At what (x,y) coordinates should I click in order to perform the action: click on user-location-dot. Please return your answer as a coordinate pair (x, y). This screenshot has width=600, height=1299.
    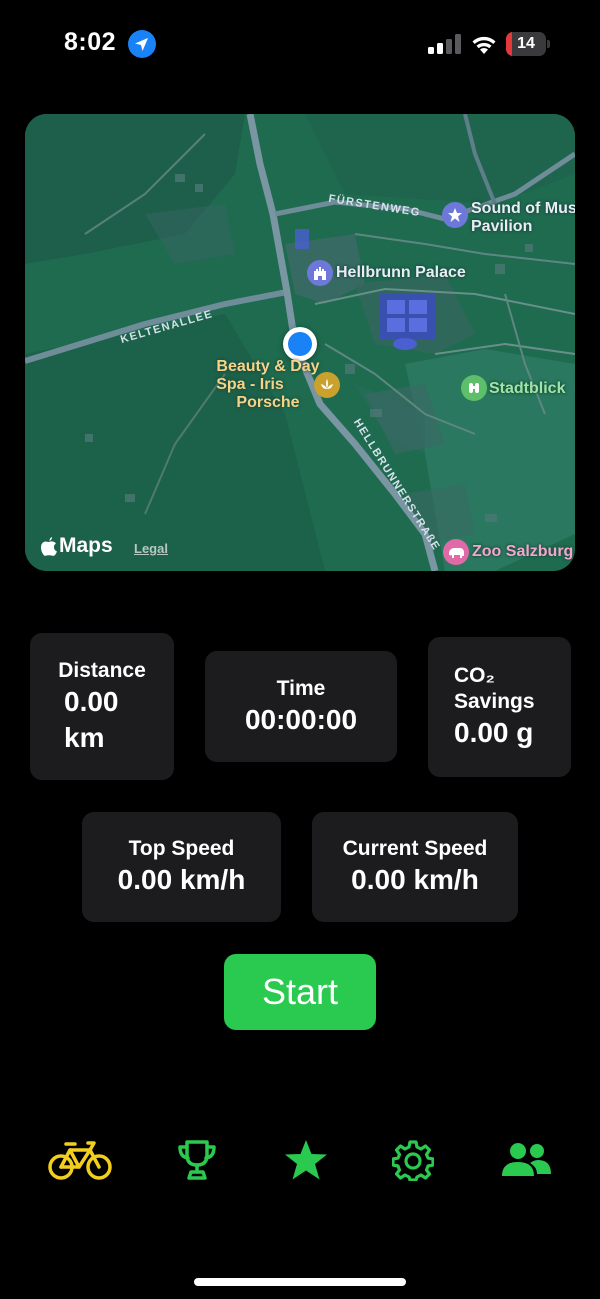
    Looking at the image, I should click on (300, 344).